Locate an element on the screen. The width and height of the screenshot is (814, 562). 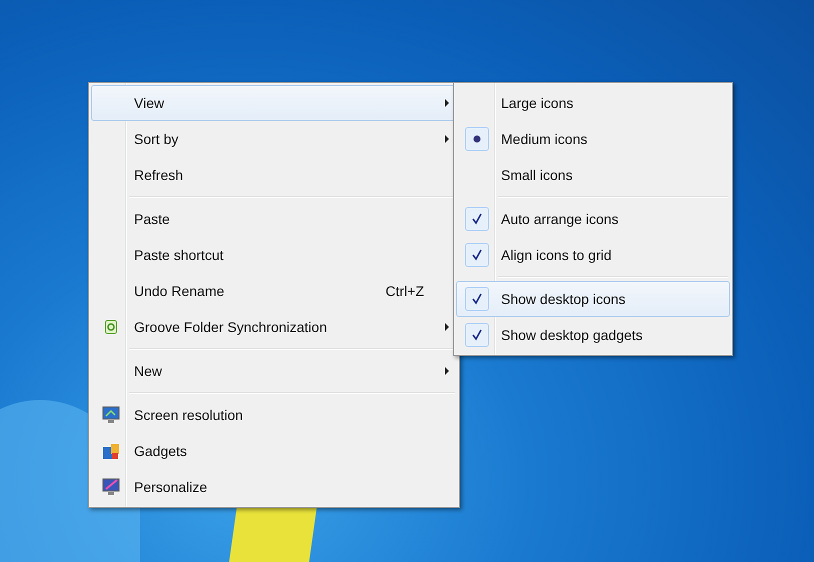
menu-item: Refresh is located at coordinates (274, 175).